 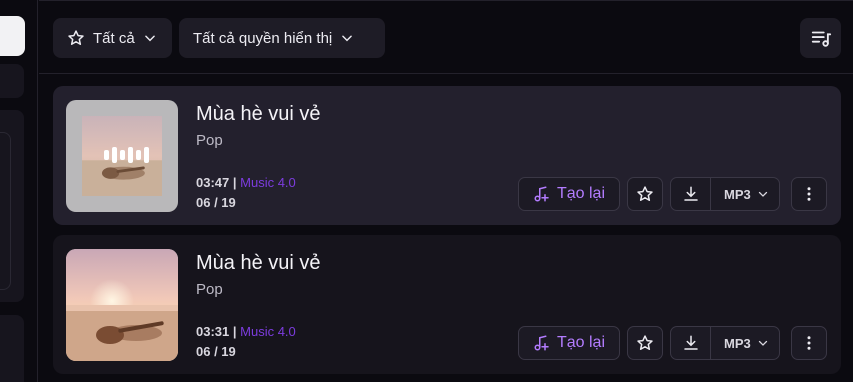 What do you see at coordinates (213, 182) in the screenshot?
I see `song-duration: 03:47` at bounding box center [213, 182].